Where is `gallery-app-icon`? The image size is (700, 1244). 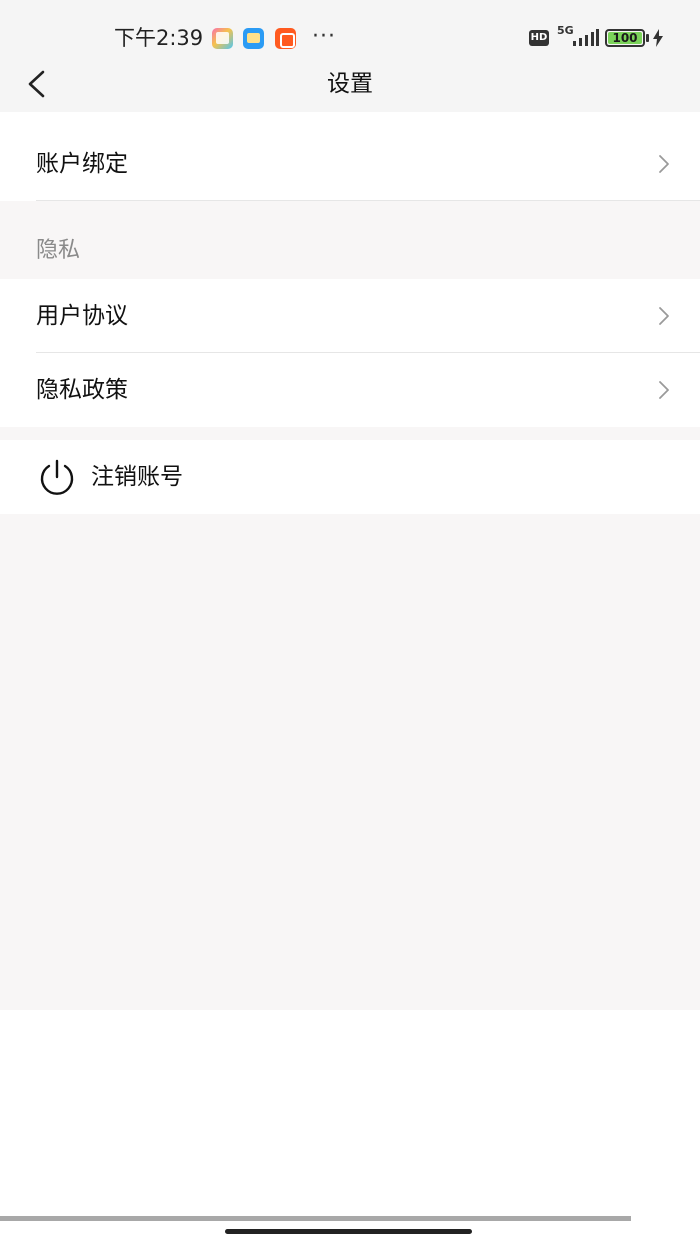 gallery-app-icon is located at coordinates (222, 38).